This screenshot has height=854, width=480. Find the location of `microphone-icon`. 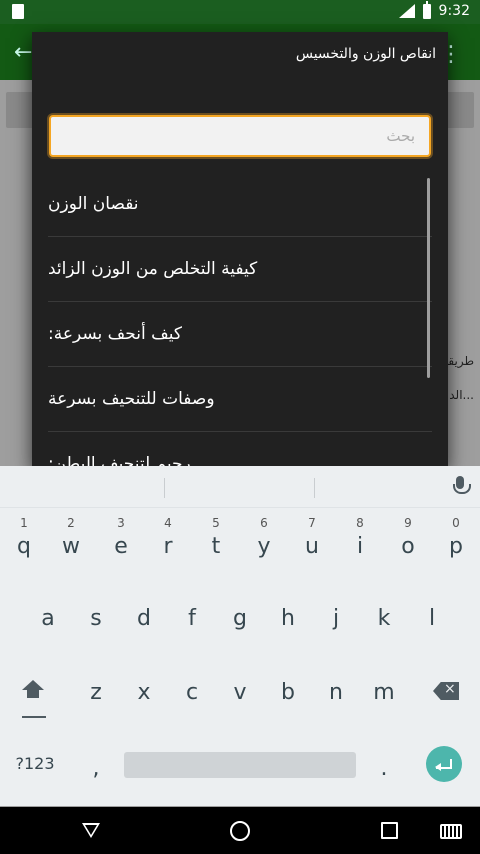

microphone-icon is located at coordinates (461, 488).